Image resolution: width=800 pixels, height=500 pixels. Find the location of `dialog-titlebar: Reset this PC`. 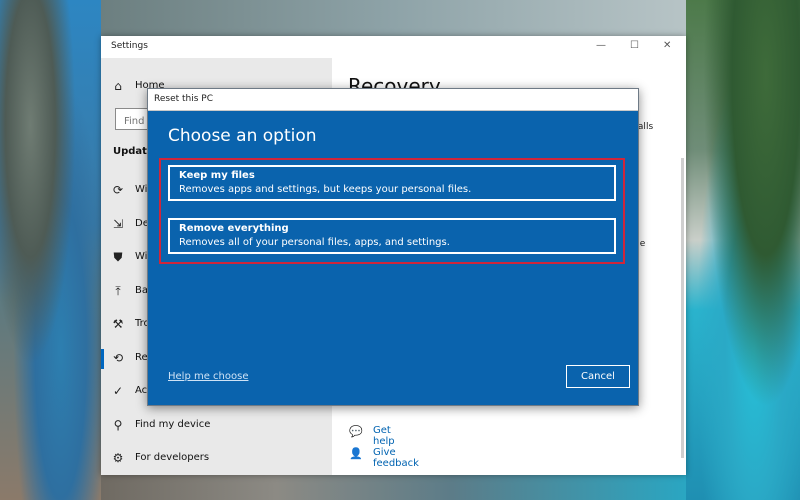

dialog-titlebar: Reset this PC is located at coordinates (393, 100).